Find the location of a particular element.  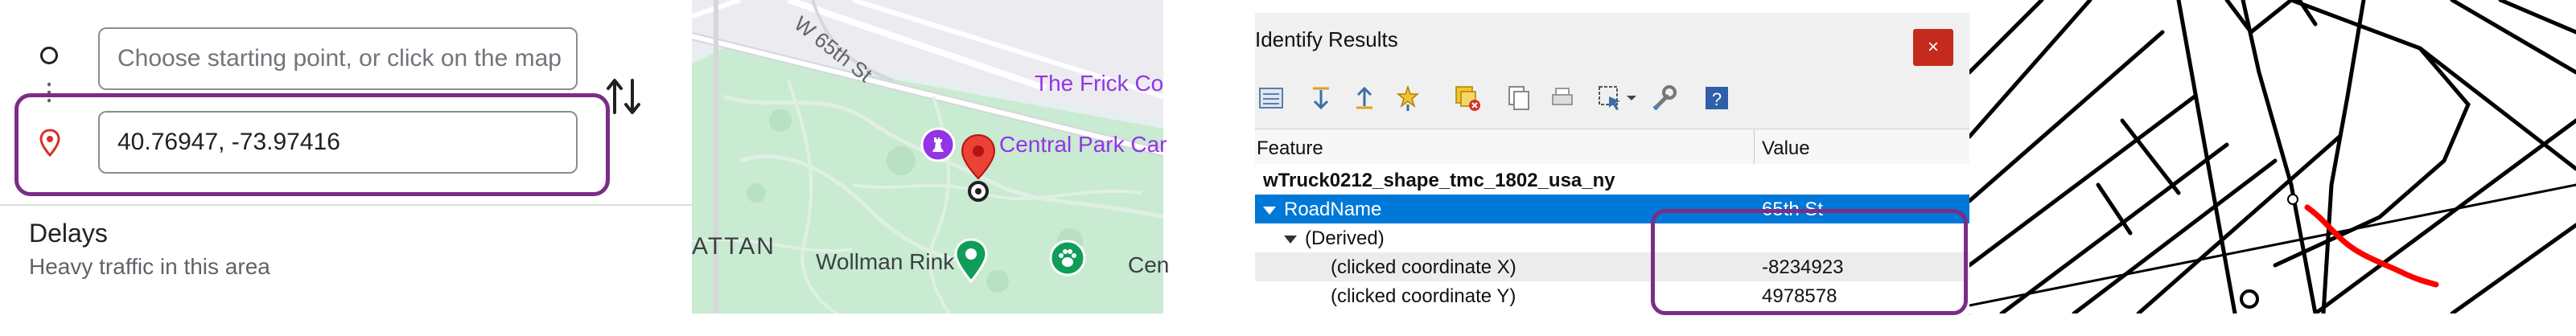

settings-wrench-icon is located at coordinates (1663, 98).